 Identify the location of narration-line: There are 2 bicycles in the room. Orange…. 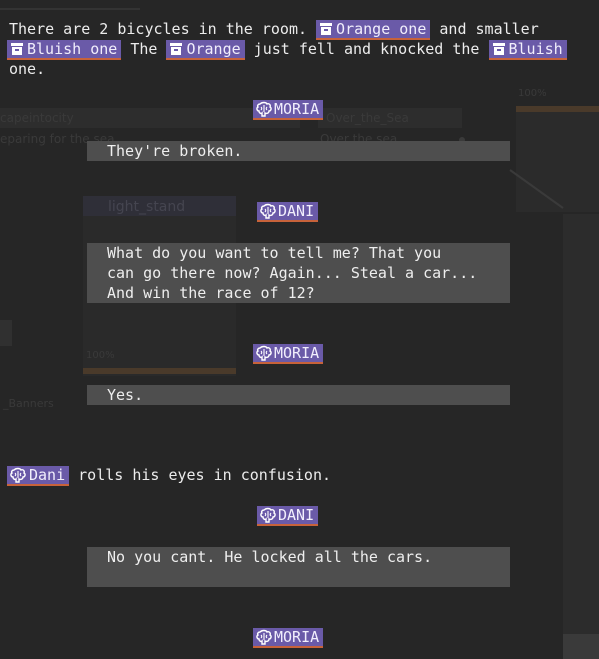
(274, 29).